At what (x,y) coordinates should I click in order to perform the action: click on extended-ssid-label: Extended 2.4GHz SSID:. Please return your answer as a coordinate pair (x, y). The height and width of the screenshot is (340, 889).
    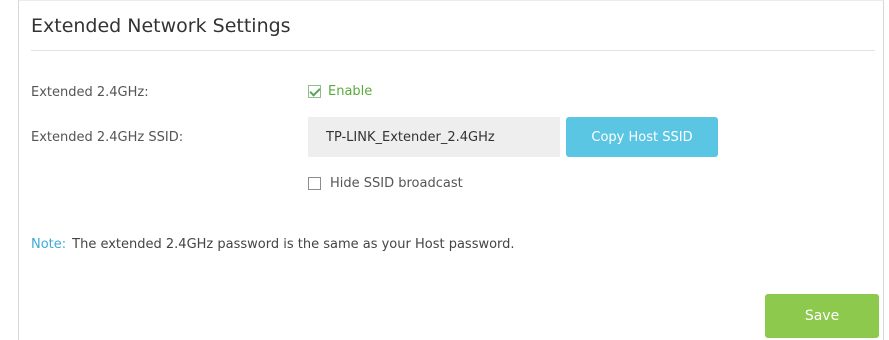
    Looking at the image, I should click on (107, 137).